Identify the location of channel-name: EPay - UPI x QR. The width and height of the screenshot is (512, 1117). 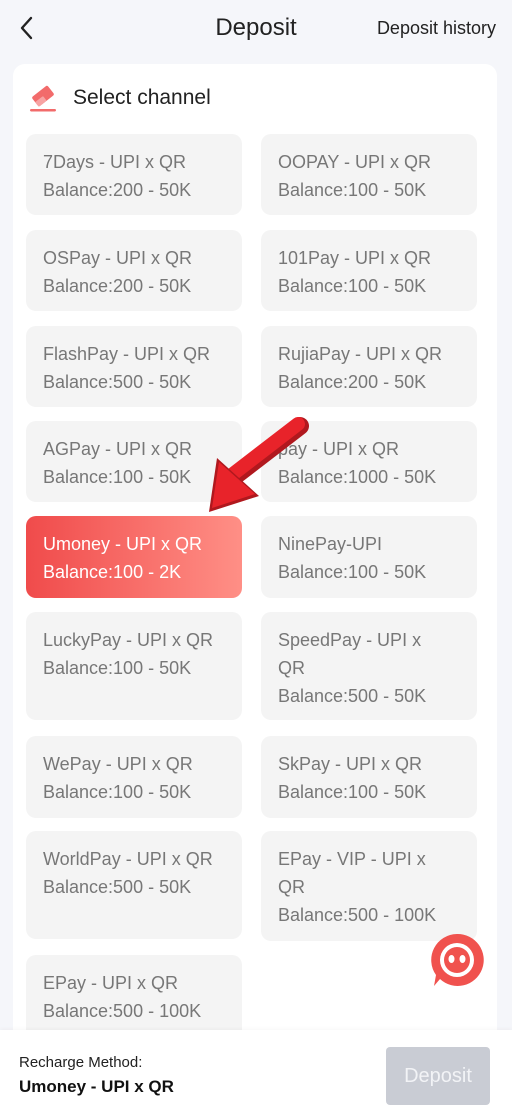
(111, 983).